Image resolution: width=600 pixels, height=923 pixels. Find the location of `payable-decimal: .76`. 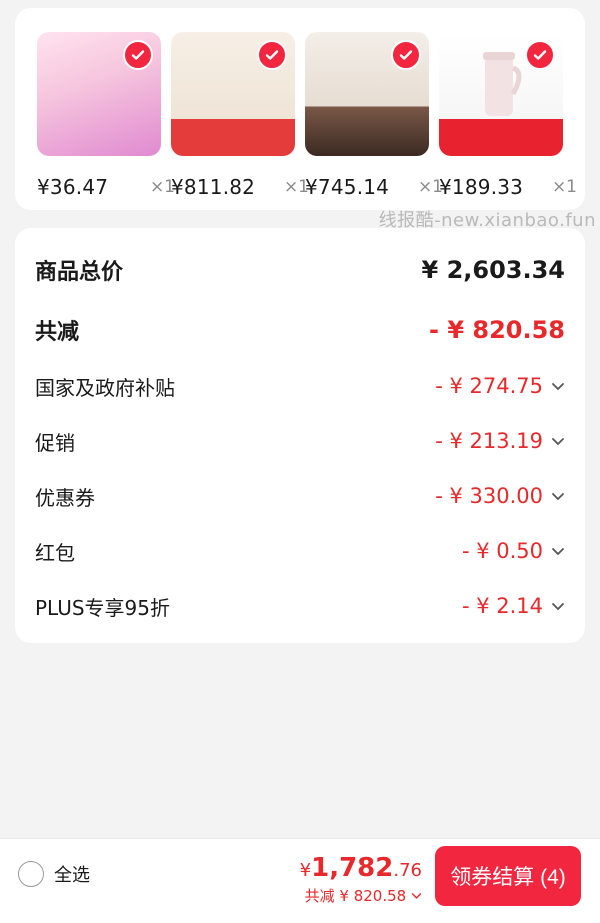

payable-decimal: .76 is located at coordinates (407, 870).